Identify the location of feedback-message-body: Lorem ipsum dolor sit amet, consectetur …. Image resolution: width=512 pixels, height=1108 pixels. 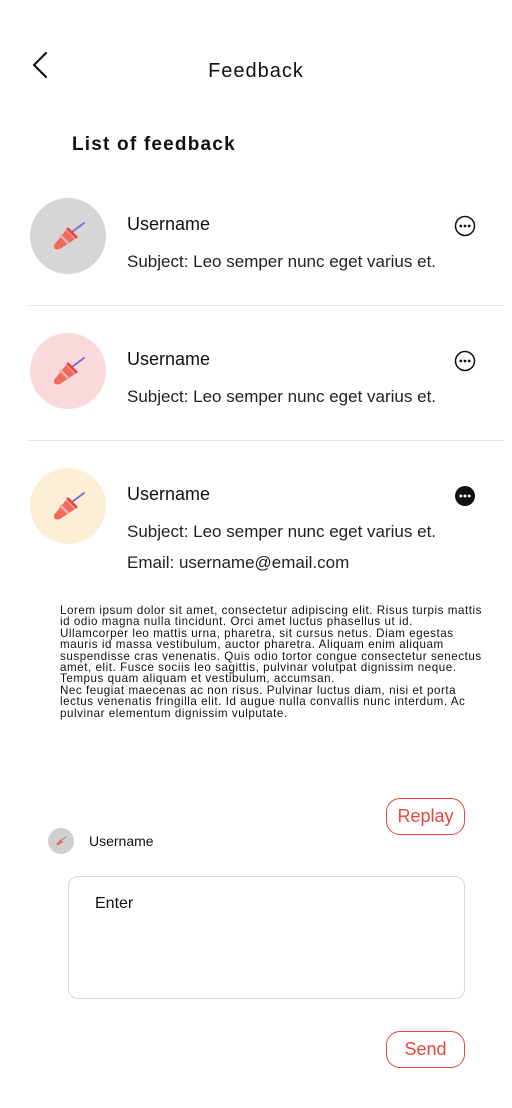
(272, 662).